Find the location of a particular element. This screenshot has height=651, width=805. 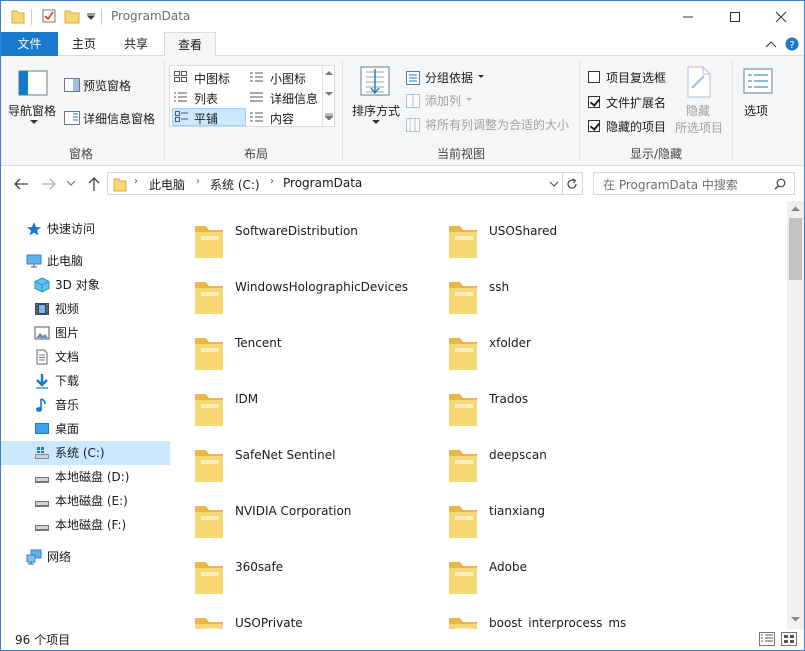

large-icons-view-icon is located at coordinates (789, 639).